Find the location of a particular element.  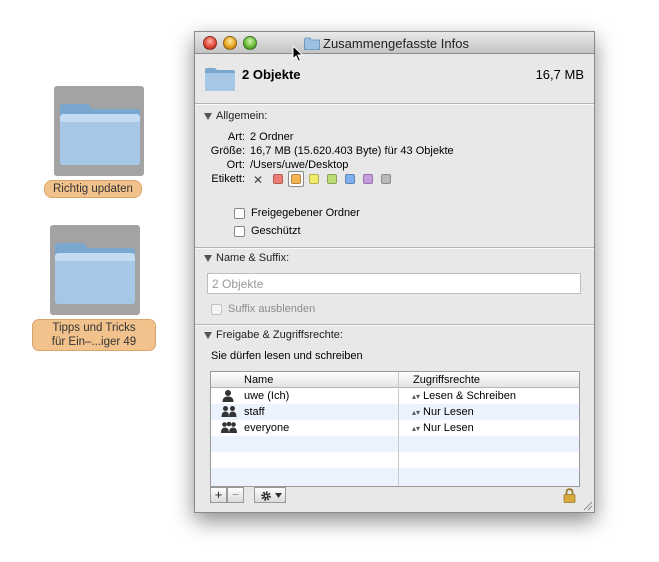

name-input-placeholder: 2 Objekte is located at coordinates (238, 284).